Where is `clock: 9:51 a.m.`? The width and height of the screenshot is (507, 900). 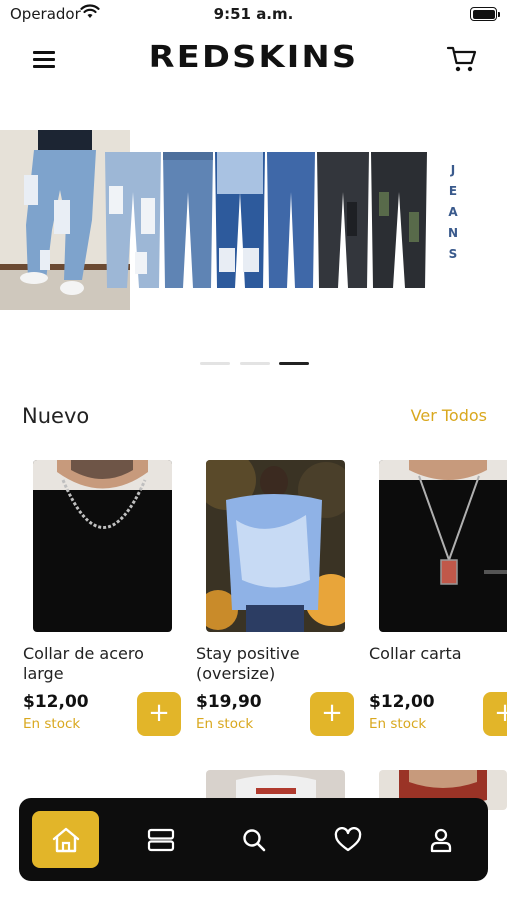
clock: 9:51 a.m. is located at coordinates (253, 14).